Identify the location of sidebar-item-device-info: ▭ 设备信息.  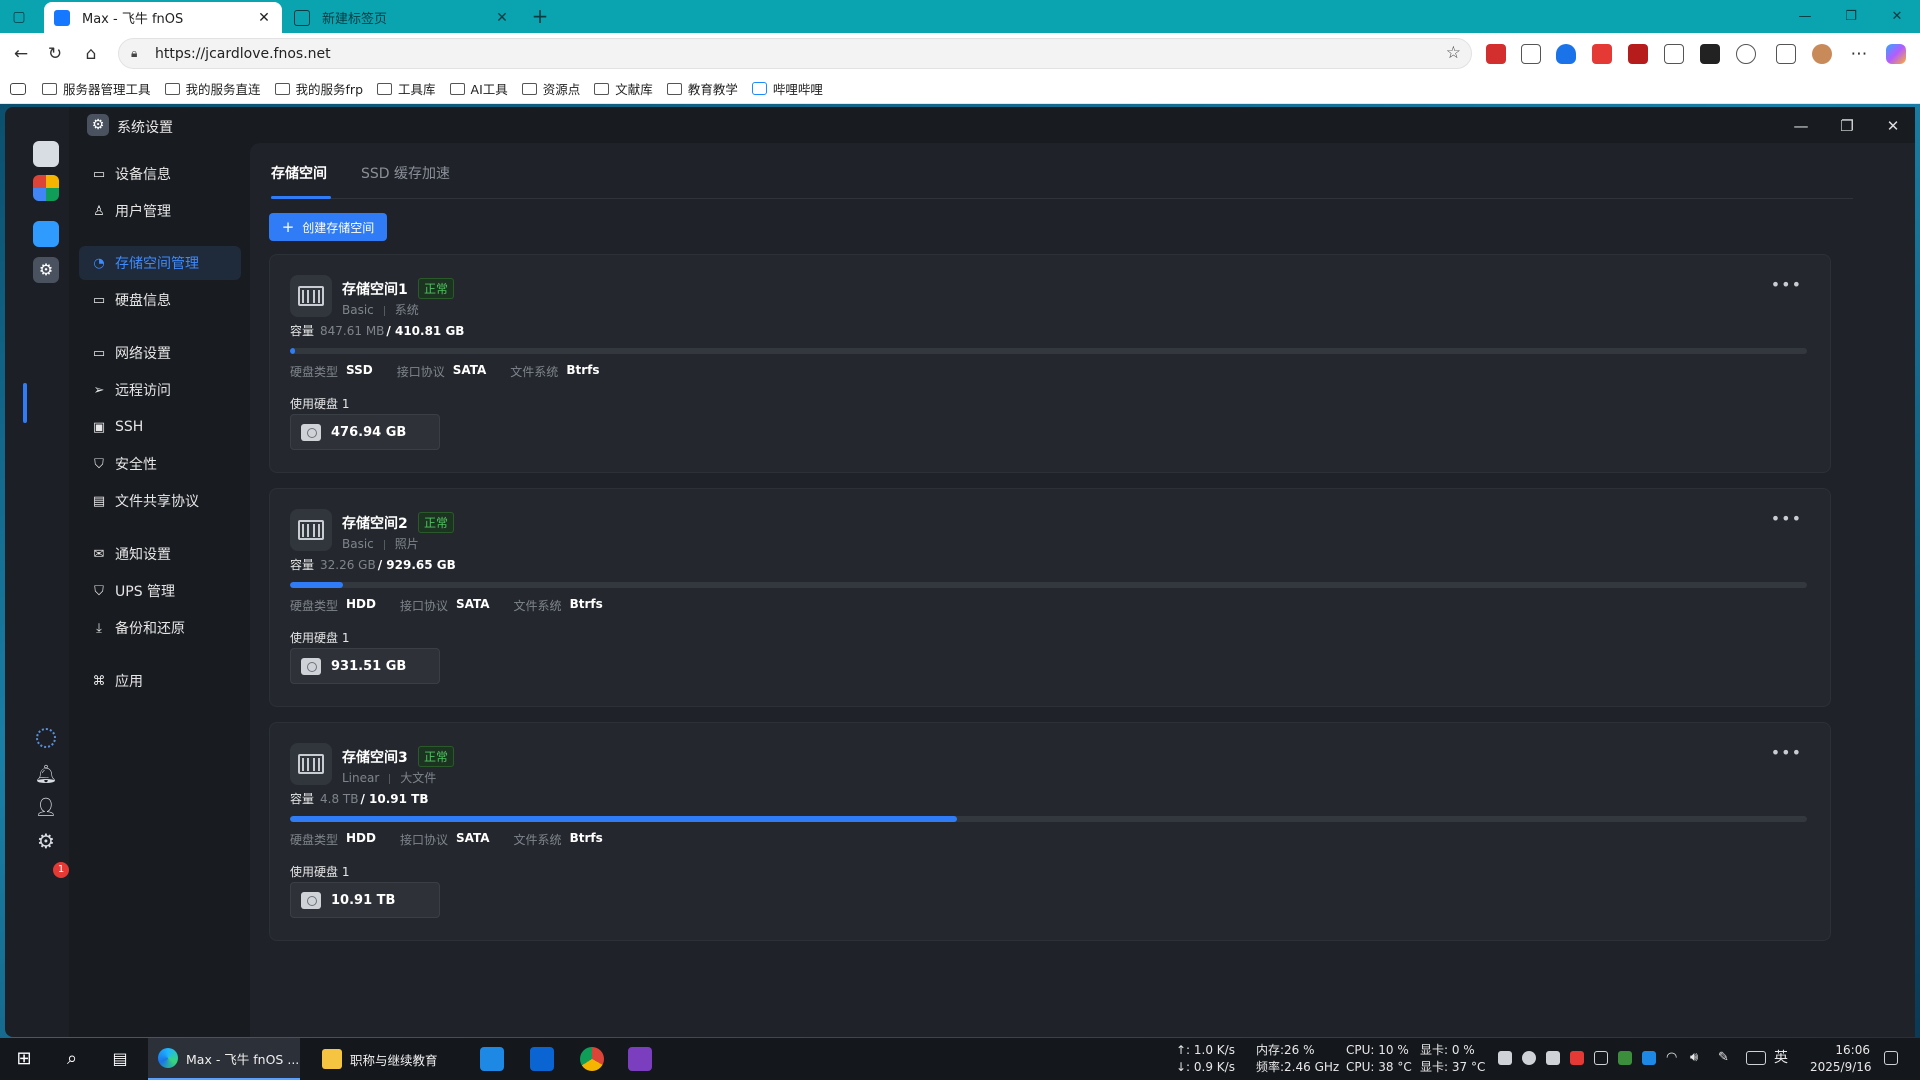
(160, 174).